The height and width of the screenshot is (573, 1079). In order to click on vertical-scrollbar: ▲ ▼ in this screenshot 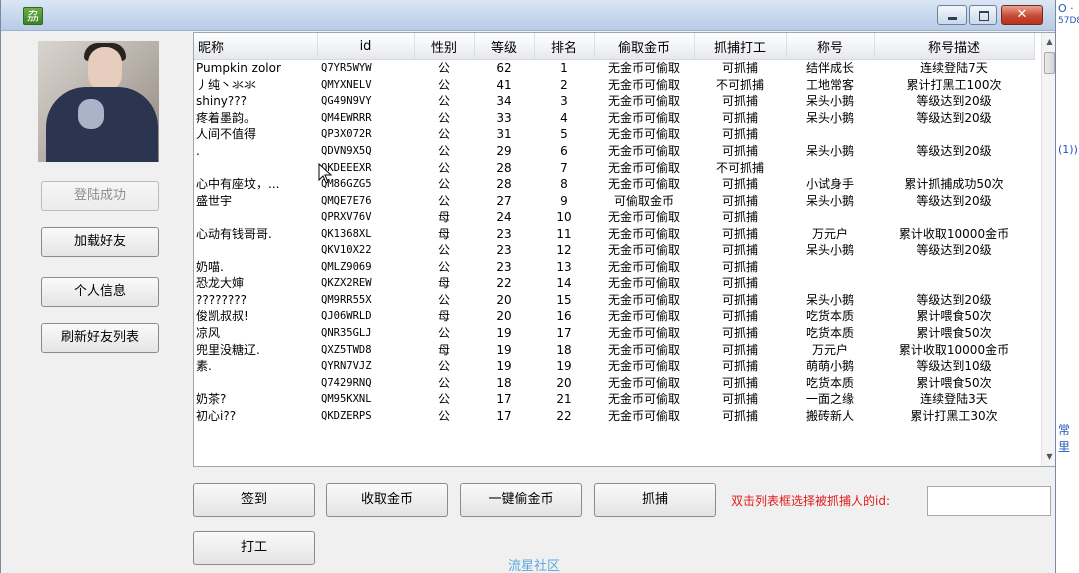, I will do `click(1048, 249)`.